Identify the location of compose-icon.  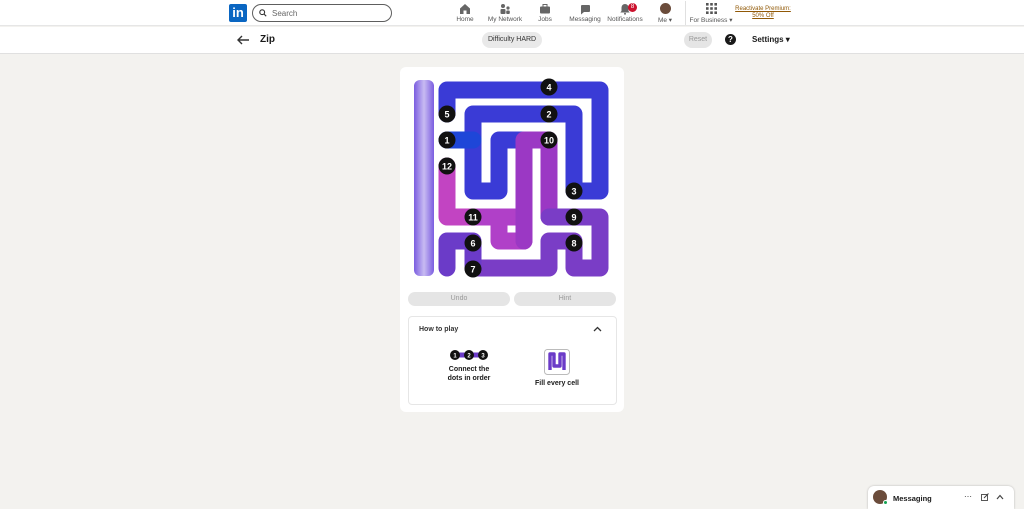
(985, 497).